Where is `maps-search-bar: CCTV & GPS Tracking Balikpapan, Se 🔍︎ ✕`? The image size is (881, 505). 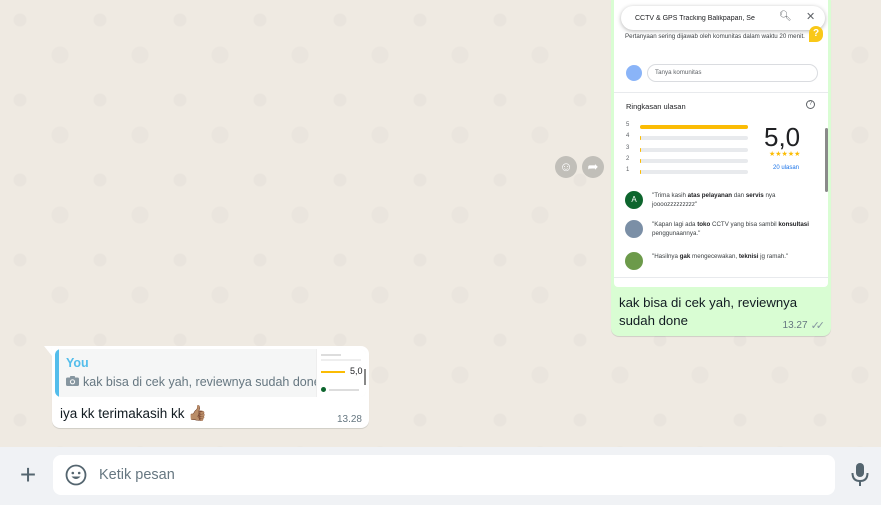
maps-search-bar: CCTV & GPS Tracking Balikpapan, Se 🔍︎ ✕ is located at coordinates (723, 18).